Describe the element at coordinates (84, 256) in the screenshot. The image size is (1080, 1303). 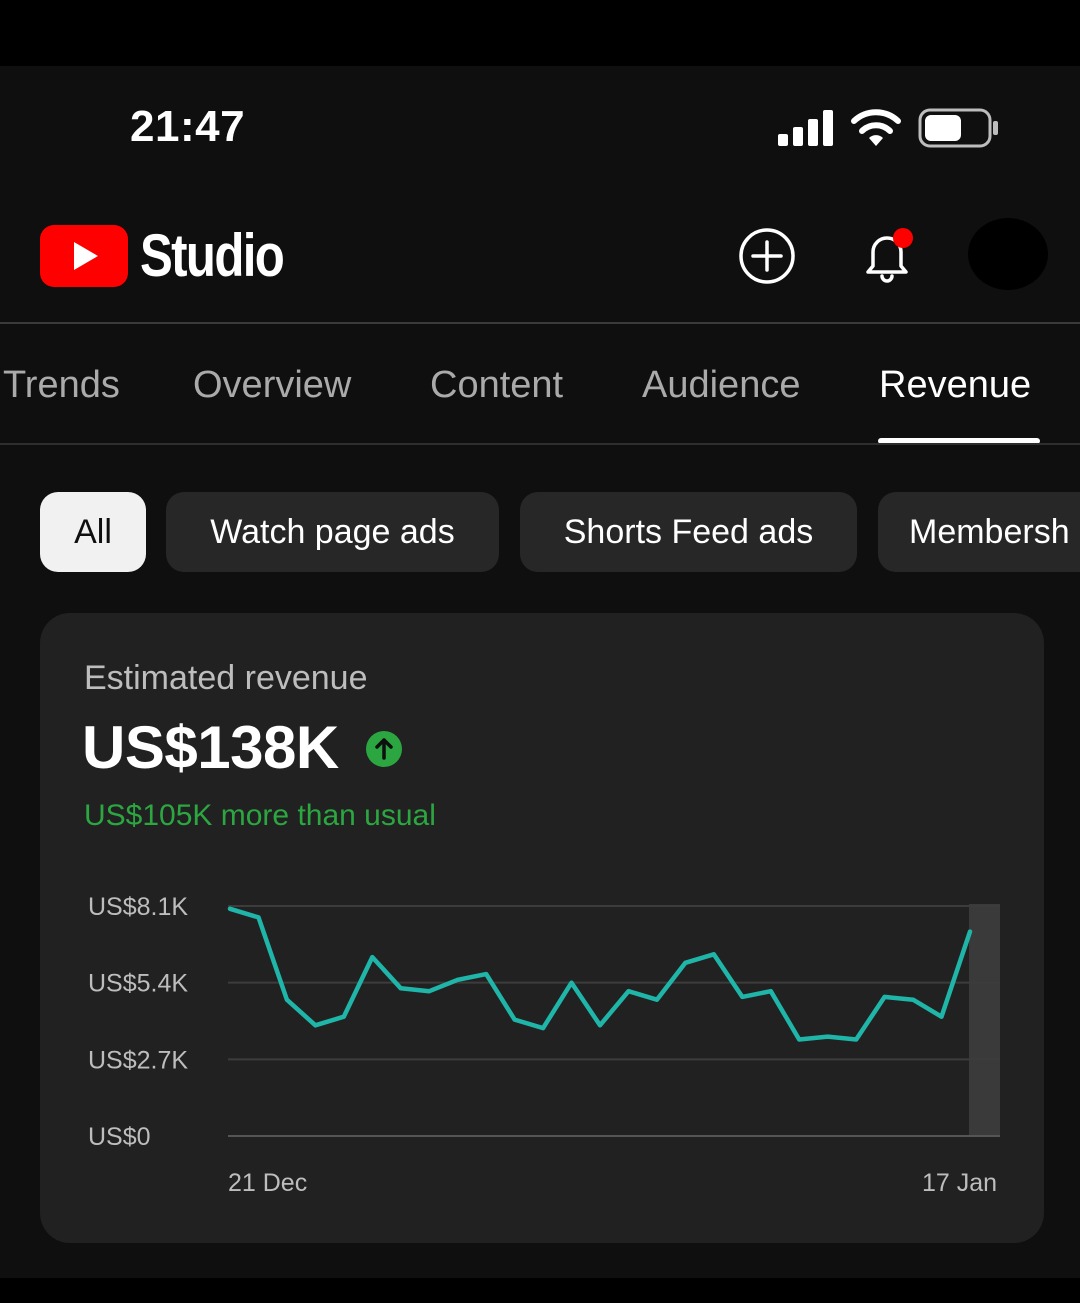
I see `youtube-play-icon` at that location.